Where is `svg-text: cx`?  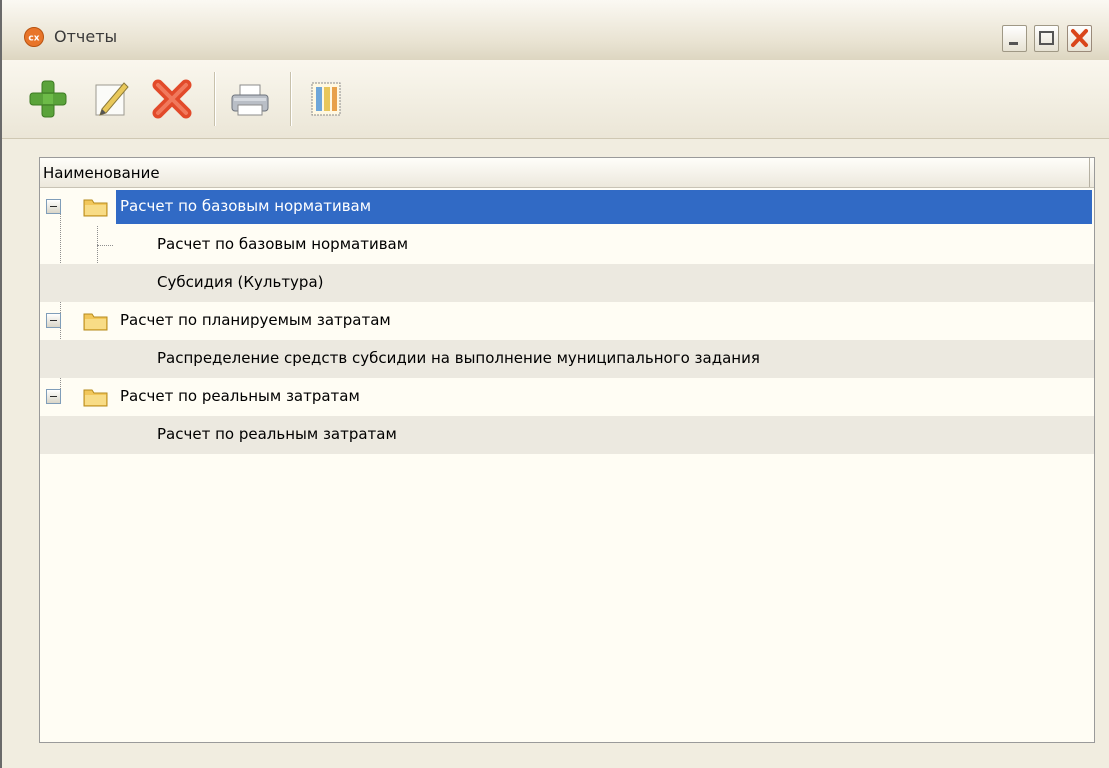 svg-text: cx is located at coordinates (33, 39).